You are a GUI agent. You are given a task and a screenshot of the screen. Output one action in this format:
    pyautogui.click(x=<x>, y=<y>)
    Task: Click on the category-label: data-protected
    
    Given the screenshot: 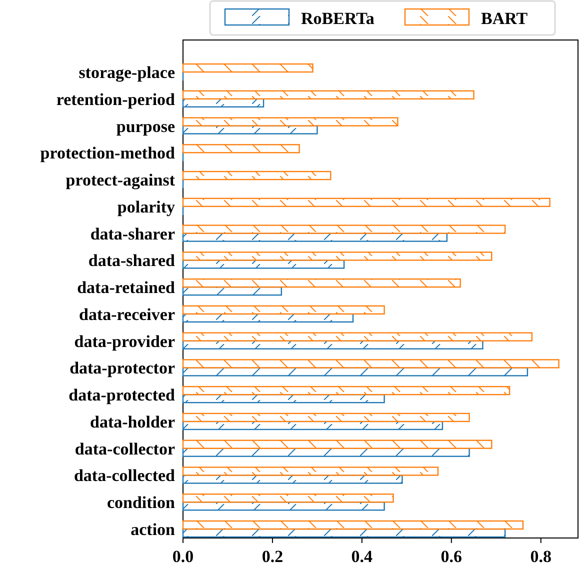 What is the action you would take?
    pyautogui.click(x=121, y=395)
    